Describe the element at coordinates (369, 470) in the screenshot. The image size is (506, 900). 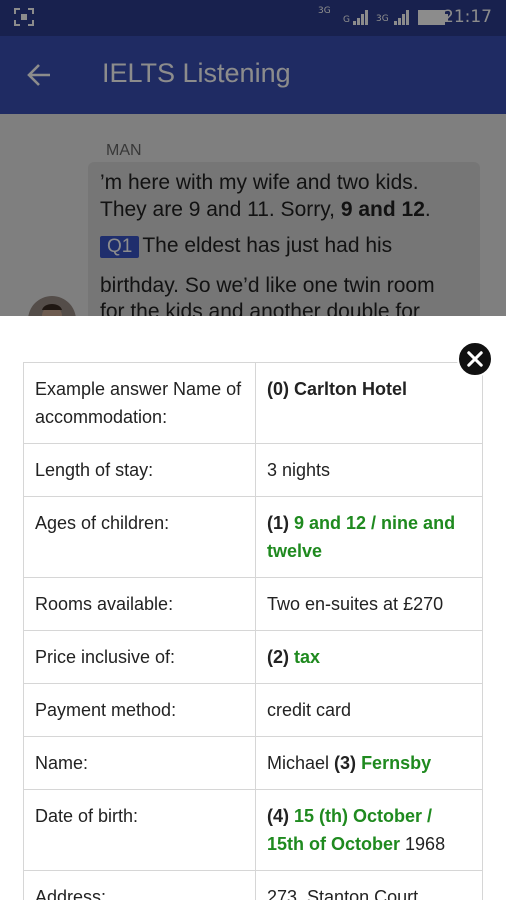
I see `row-value: 3 nights` at that location.